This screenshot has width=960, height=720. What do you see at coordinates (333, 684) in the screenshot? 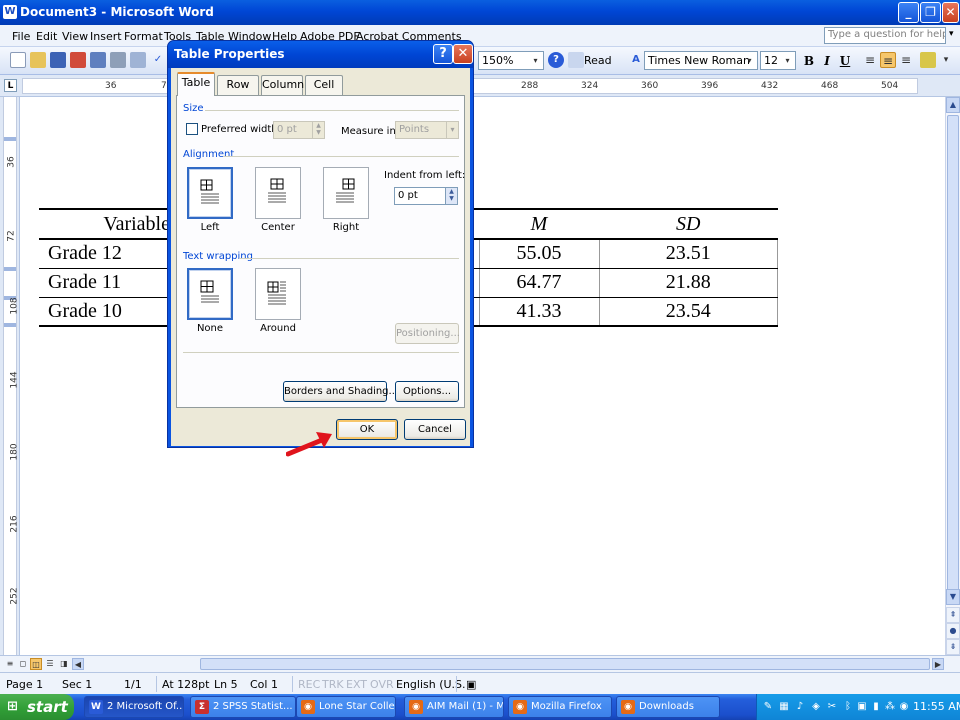
I see `status-trk: TRK` at bounding box center [333, 684].